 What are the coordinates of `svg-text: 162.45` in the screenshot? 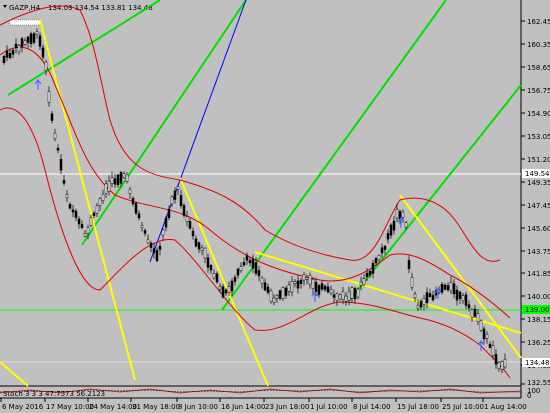 It's located at (538, 22).